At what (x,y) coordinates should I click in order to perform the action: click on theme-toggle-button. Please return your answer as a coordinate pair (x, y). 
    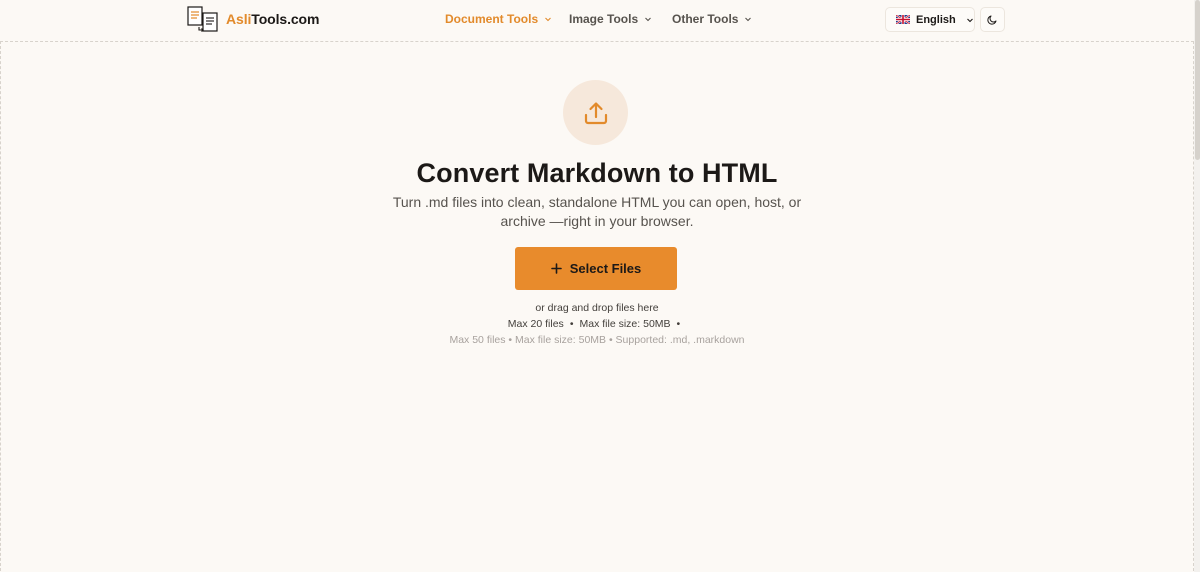
    Looking at the image, I should click on (992, 19).